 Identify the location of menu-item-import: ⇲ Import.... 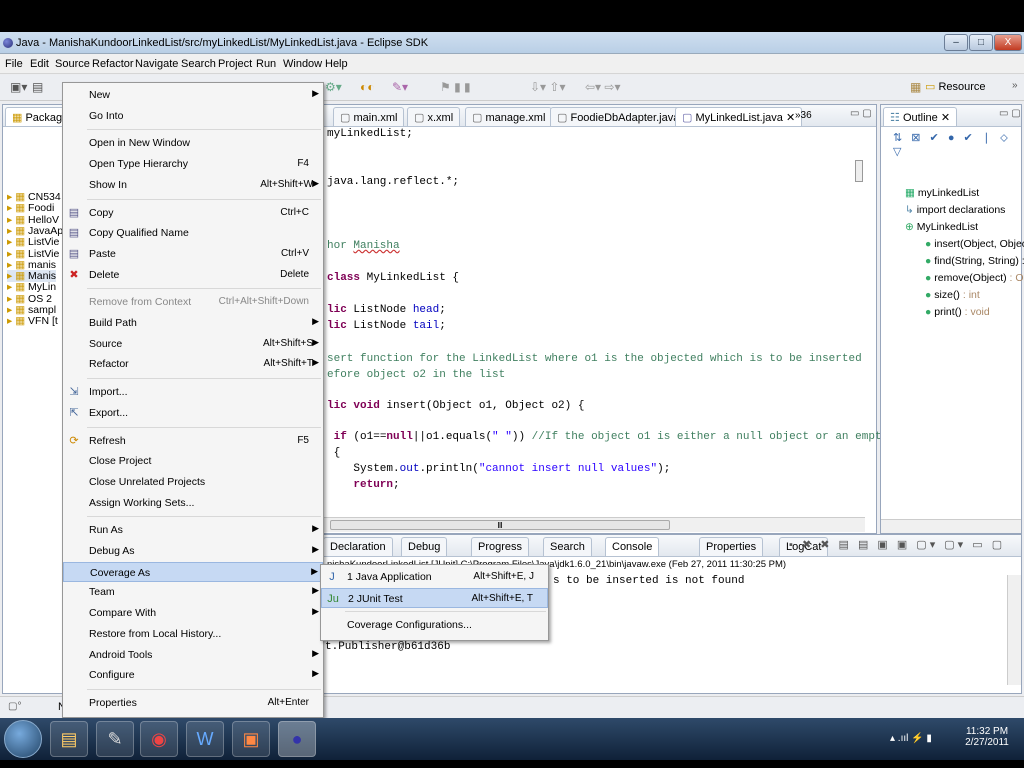
(193, 392).